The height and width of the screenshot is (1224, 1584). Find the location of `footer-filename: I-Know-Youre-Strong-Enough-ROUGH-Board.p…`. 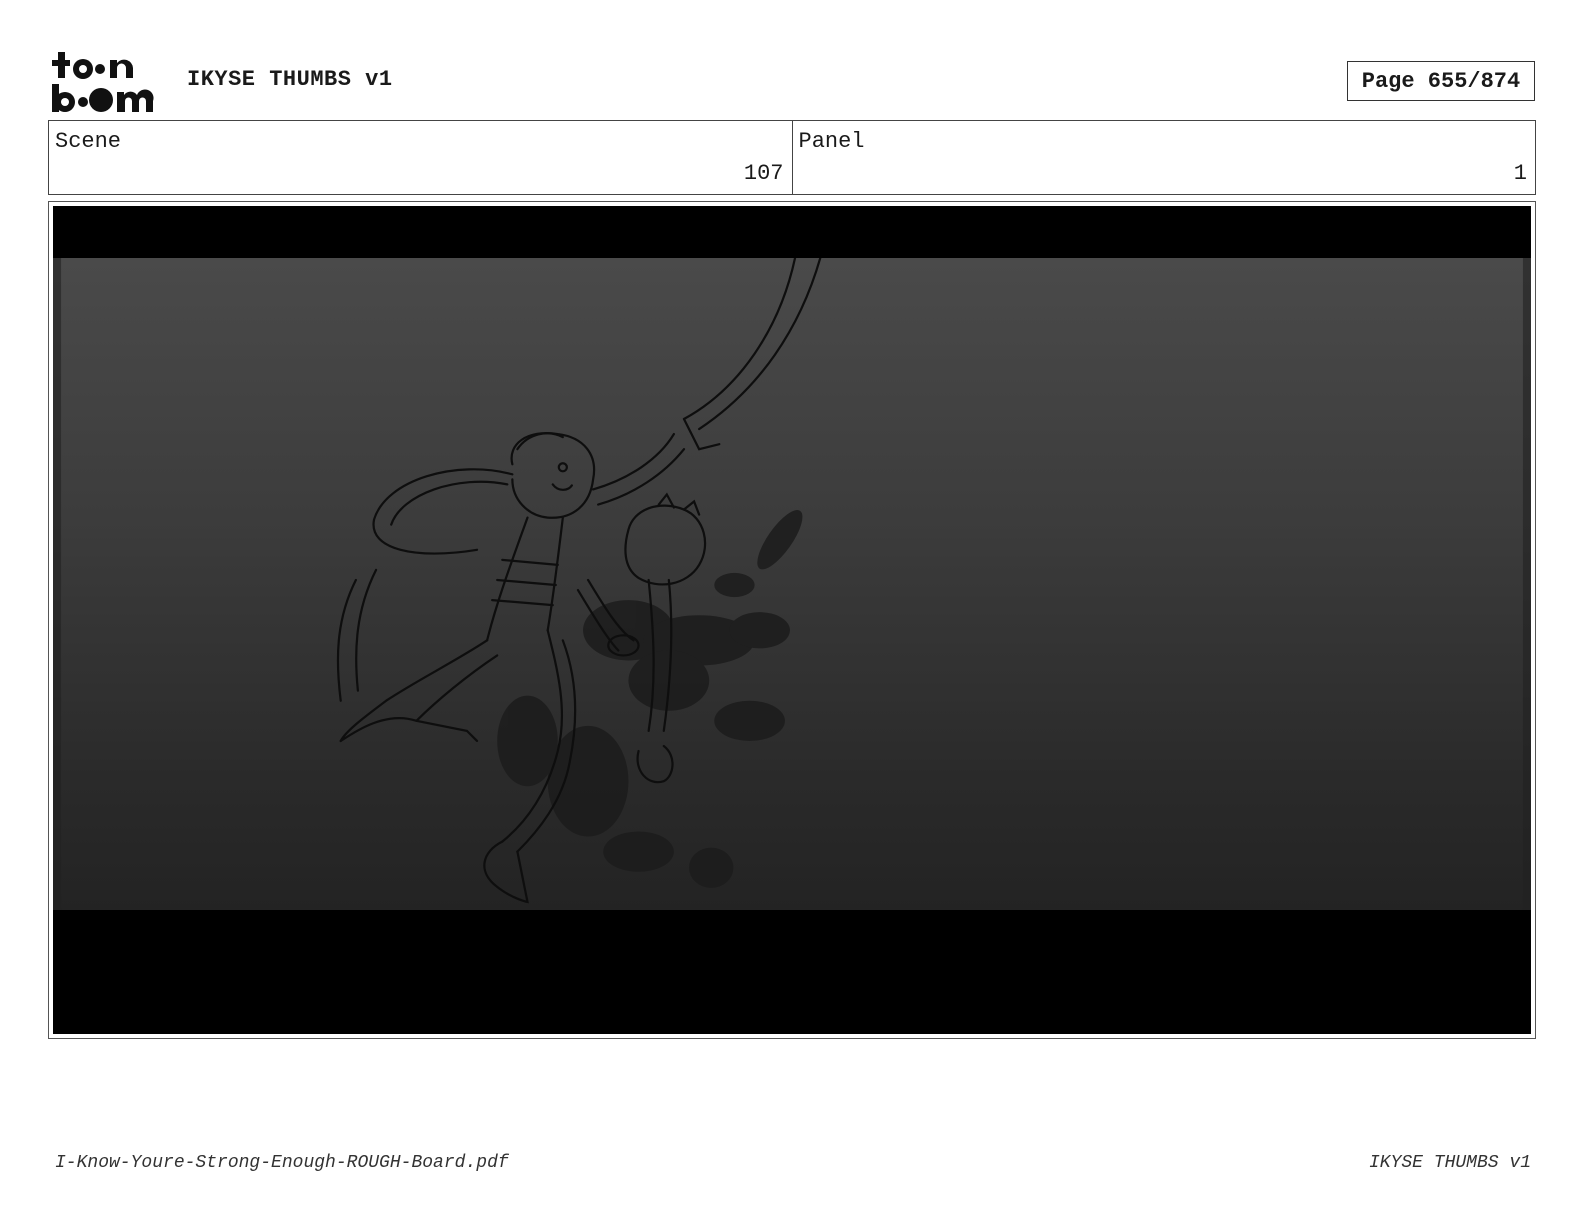

footer-filename: I-Know-Youre-Strong-Enough-ROUGH-Board.p… is located at coordinates (282, 1163).